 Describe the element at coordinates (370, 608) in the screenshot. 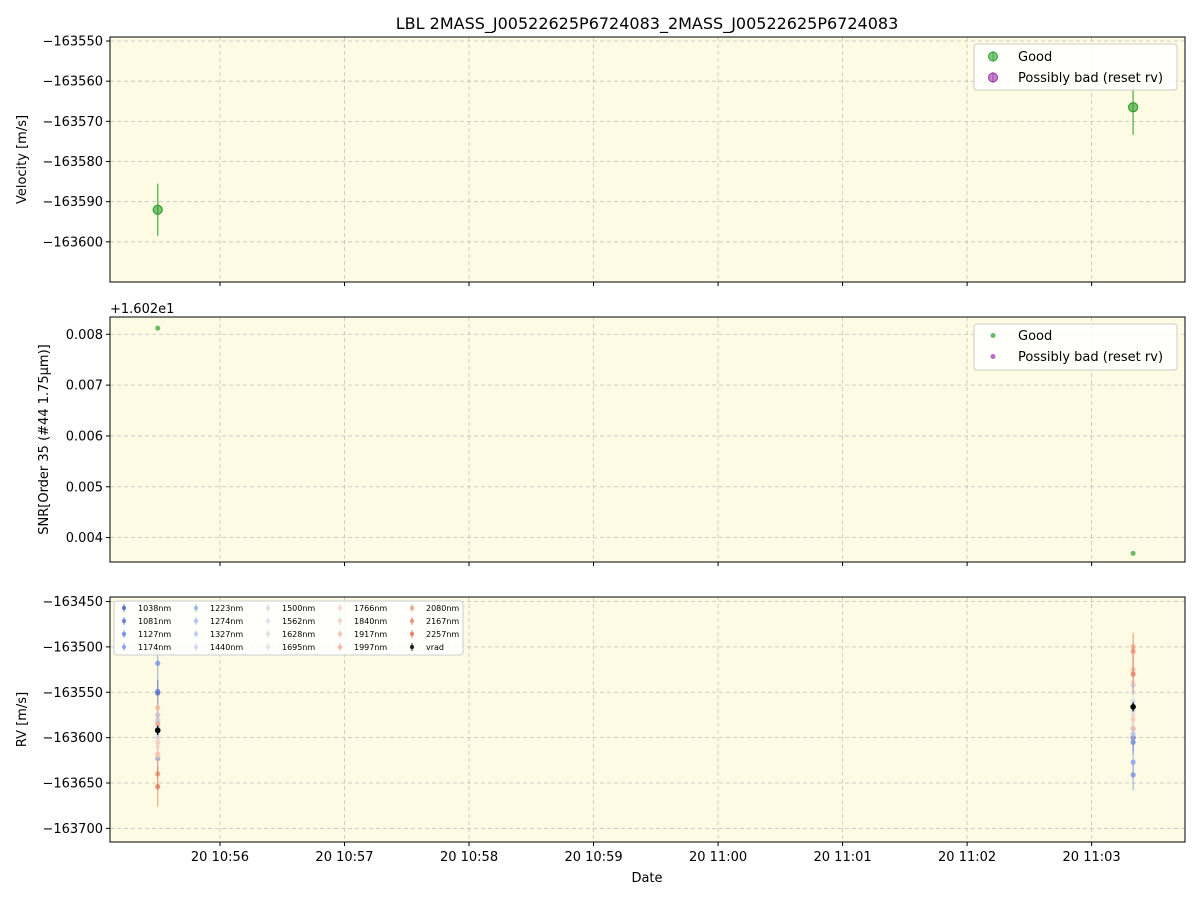

I see `rv-legend-label: 1766nm` at that location.